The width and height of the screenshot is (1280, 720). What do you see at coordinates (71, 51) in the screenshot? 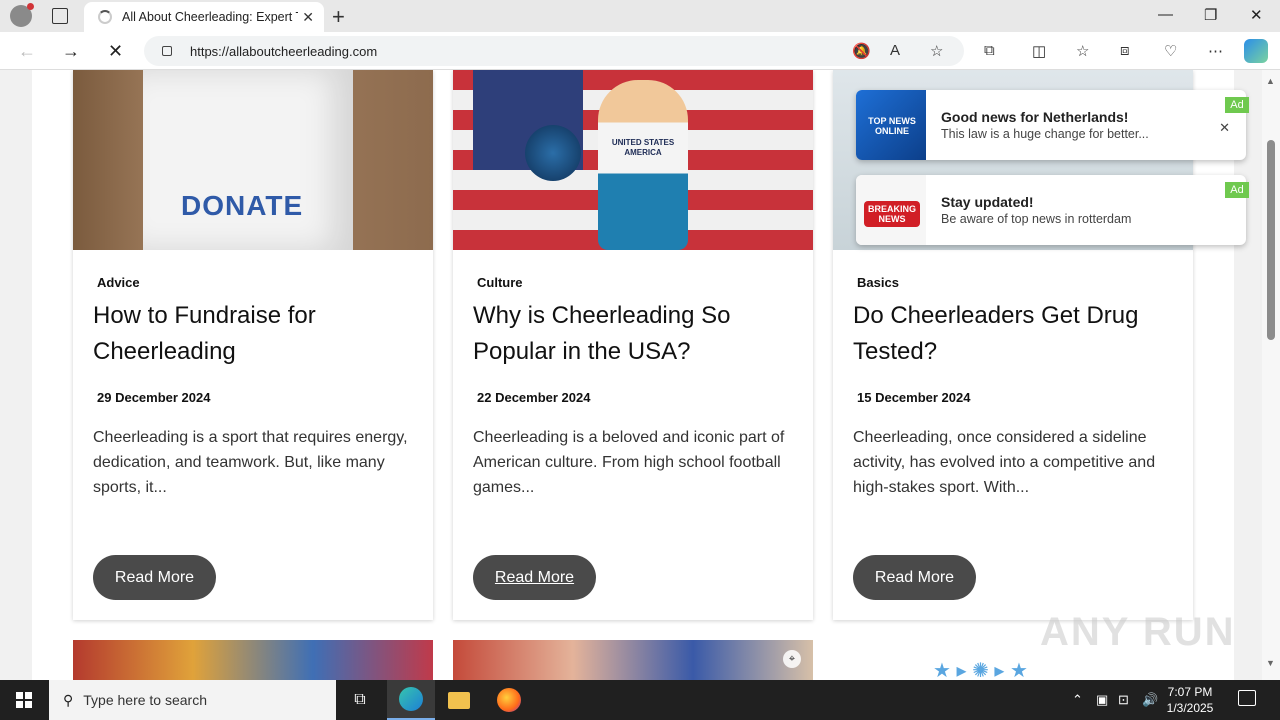
I see `forward-button: →` at bounding box center [71, 51].